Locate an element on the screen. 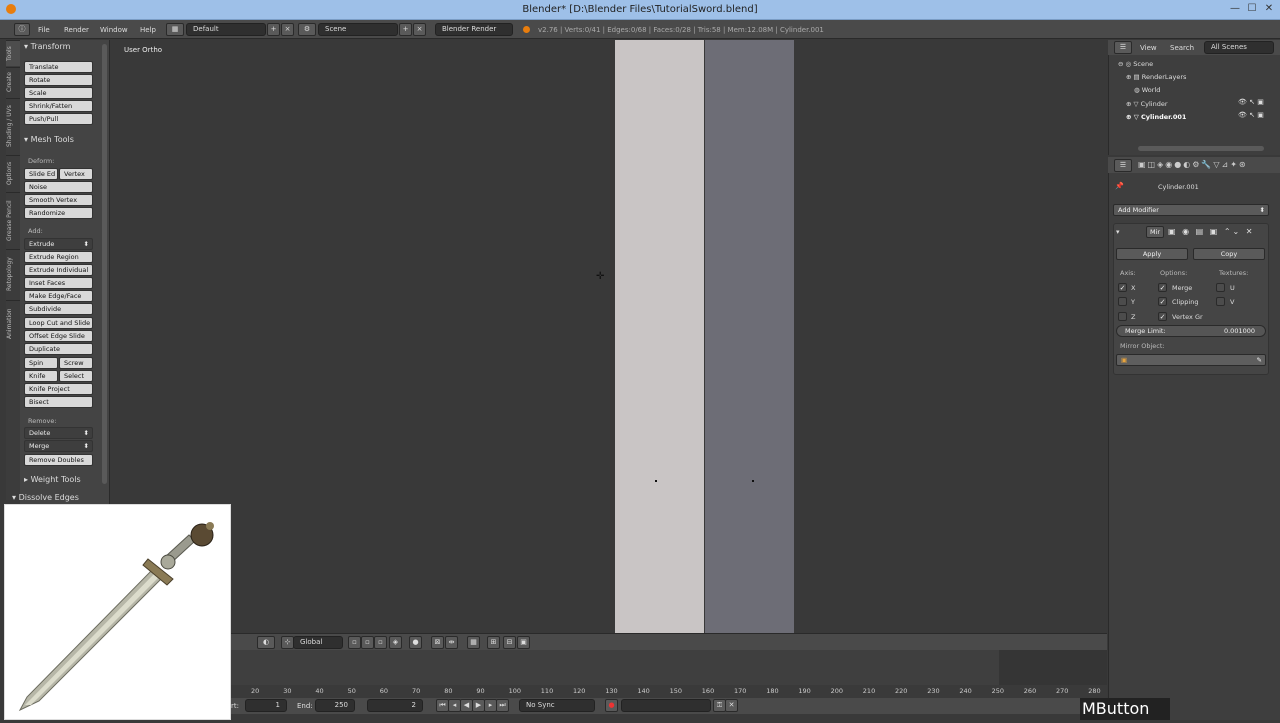  outliner-editor-icon: ☰ is located at coordinates (1123, 47).